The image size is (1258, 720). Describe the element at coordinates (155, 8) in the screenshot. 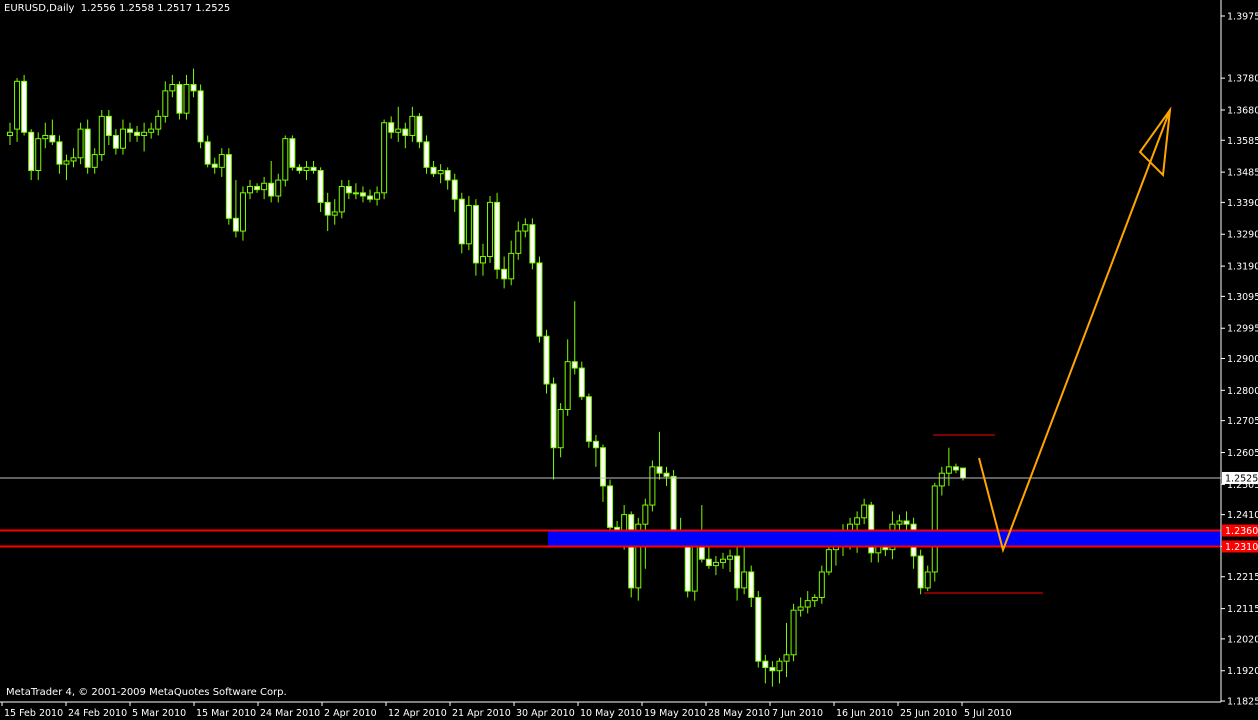

I see `ohlc-readout: 1.2556 1.2558 1.2517 1.2525` at that location.